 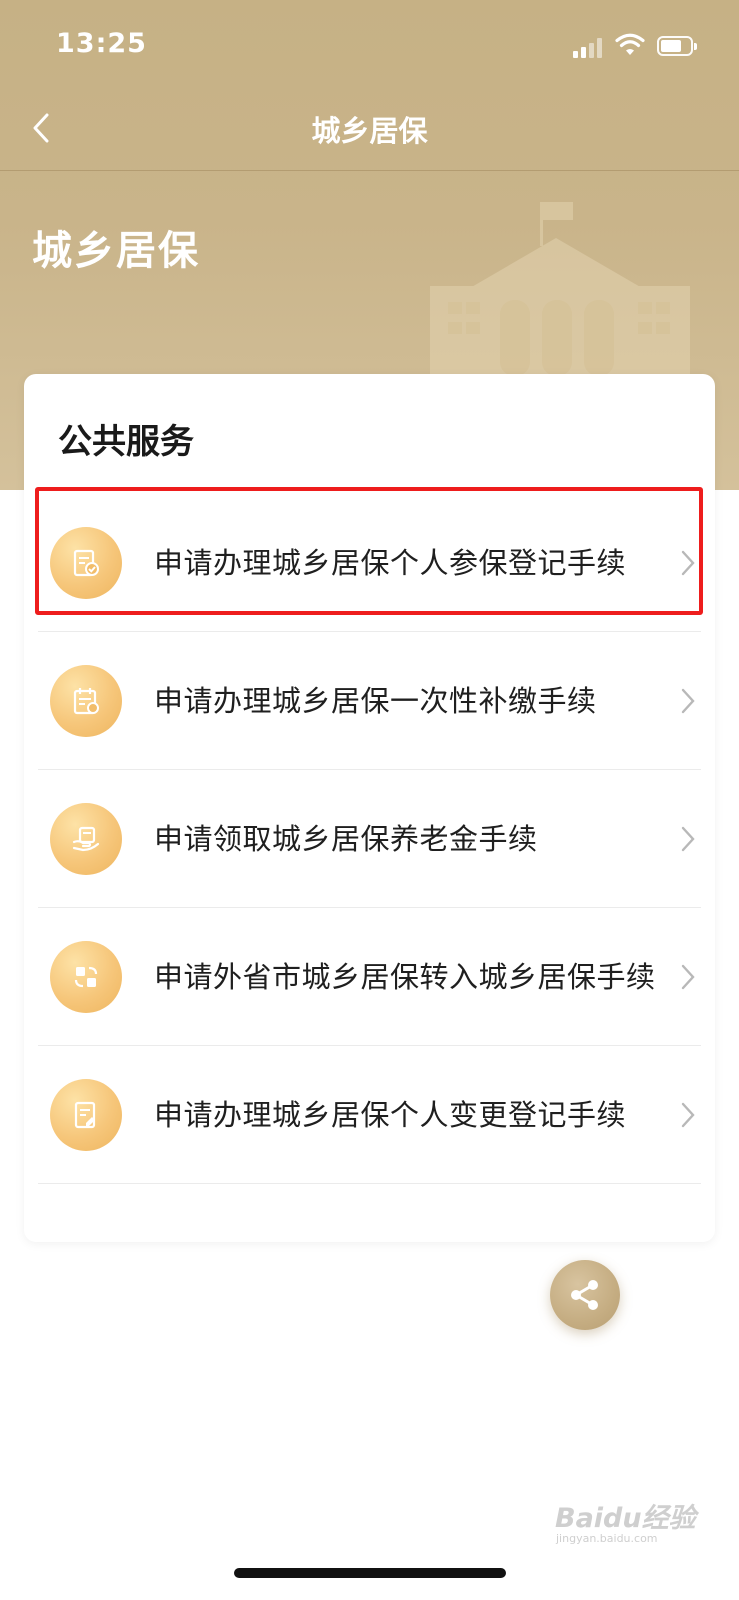 What do you see at coordinates (630, 45) in the screenshot?
I see `wifi-icon` at bounding box center [630, 45].